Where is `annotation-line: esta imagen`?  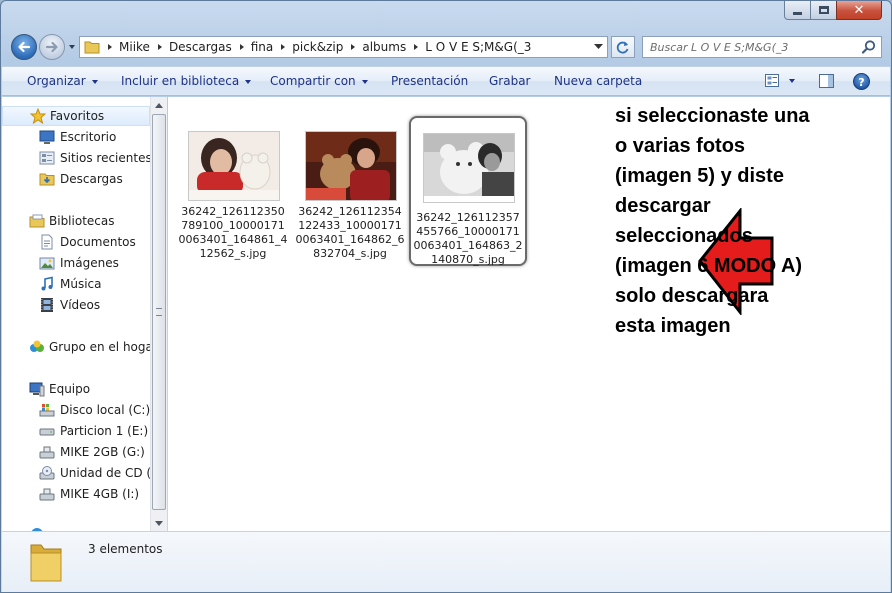 annotation-line: esta imagen is located at coordinates (673, 326).